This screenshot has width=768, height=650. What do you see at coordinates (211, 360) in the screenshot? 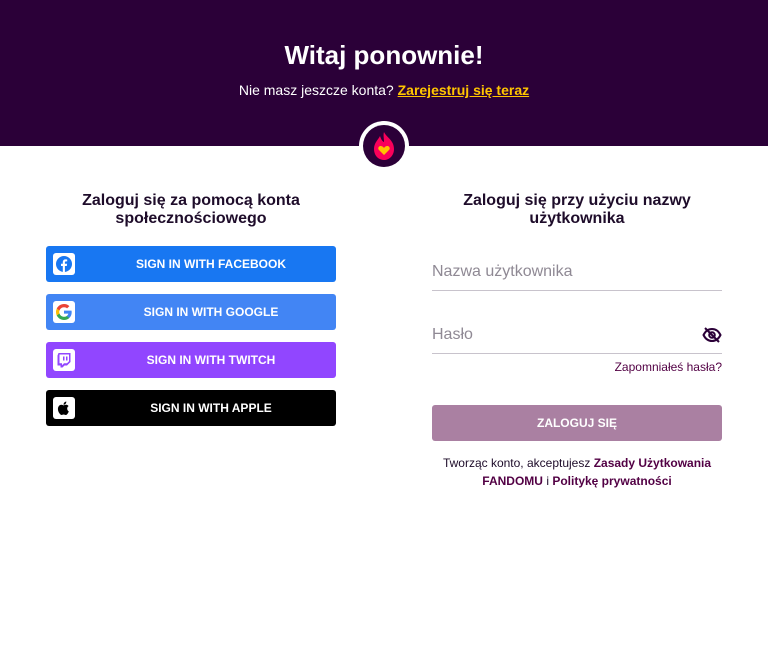
I see `twitch-signin-label: SIGN IN WITH TWITCH` at bounding box center [211, 360].